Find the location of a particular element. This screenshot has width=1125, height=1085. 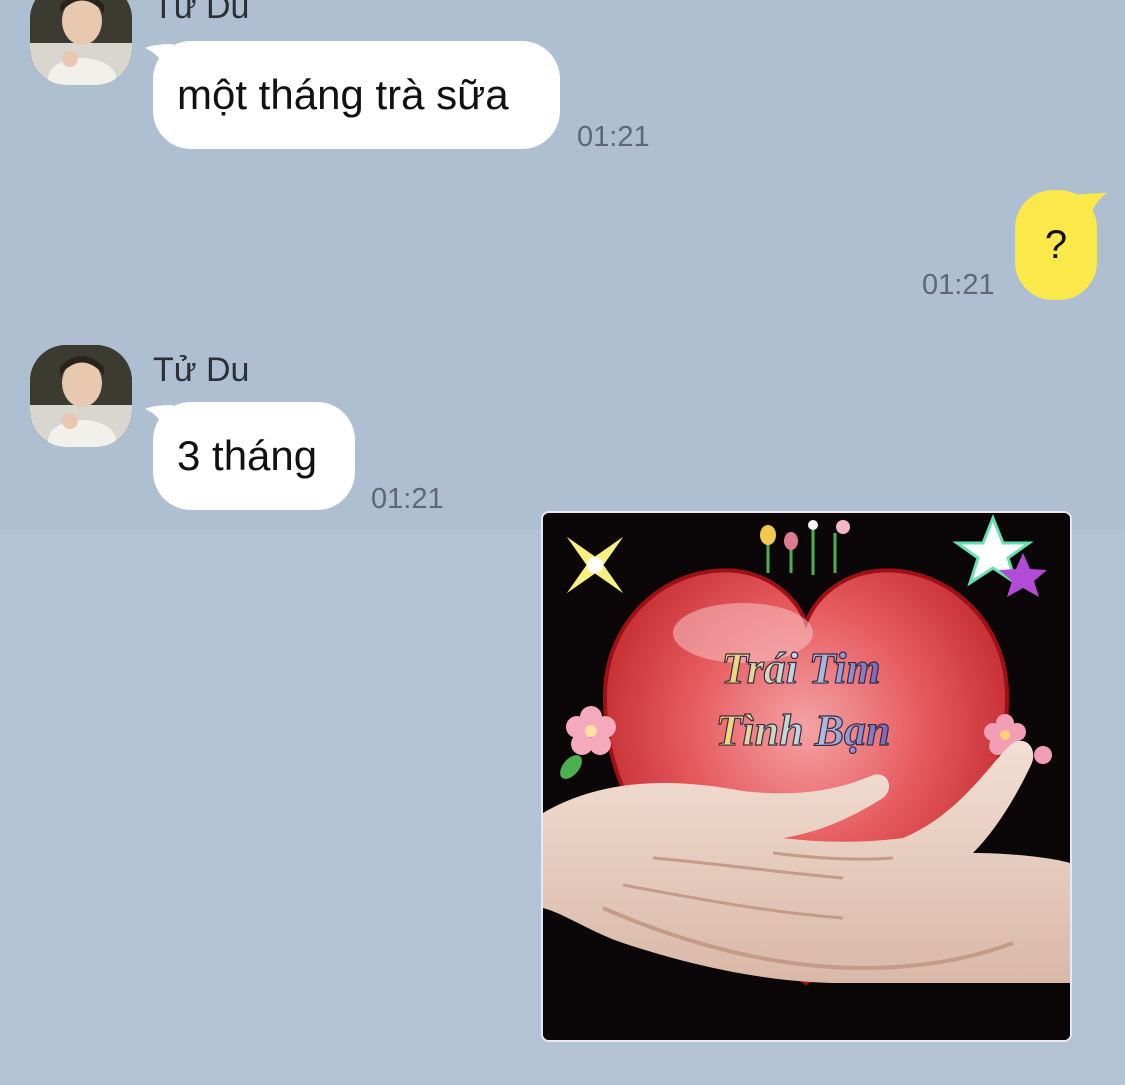

message-bubble: một tháng trà sữa is located at coordinates (356, 95).